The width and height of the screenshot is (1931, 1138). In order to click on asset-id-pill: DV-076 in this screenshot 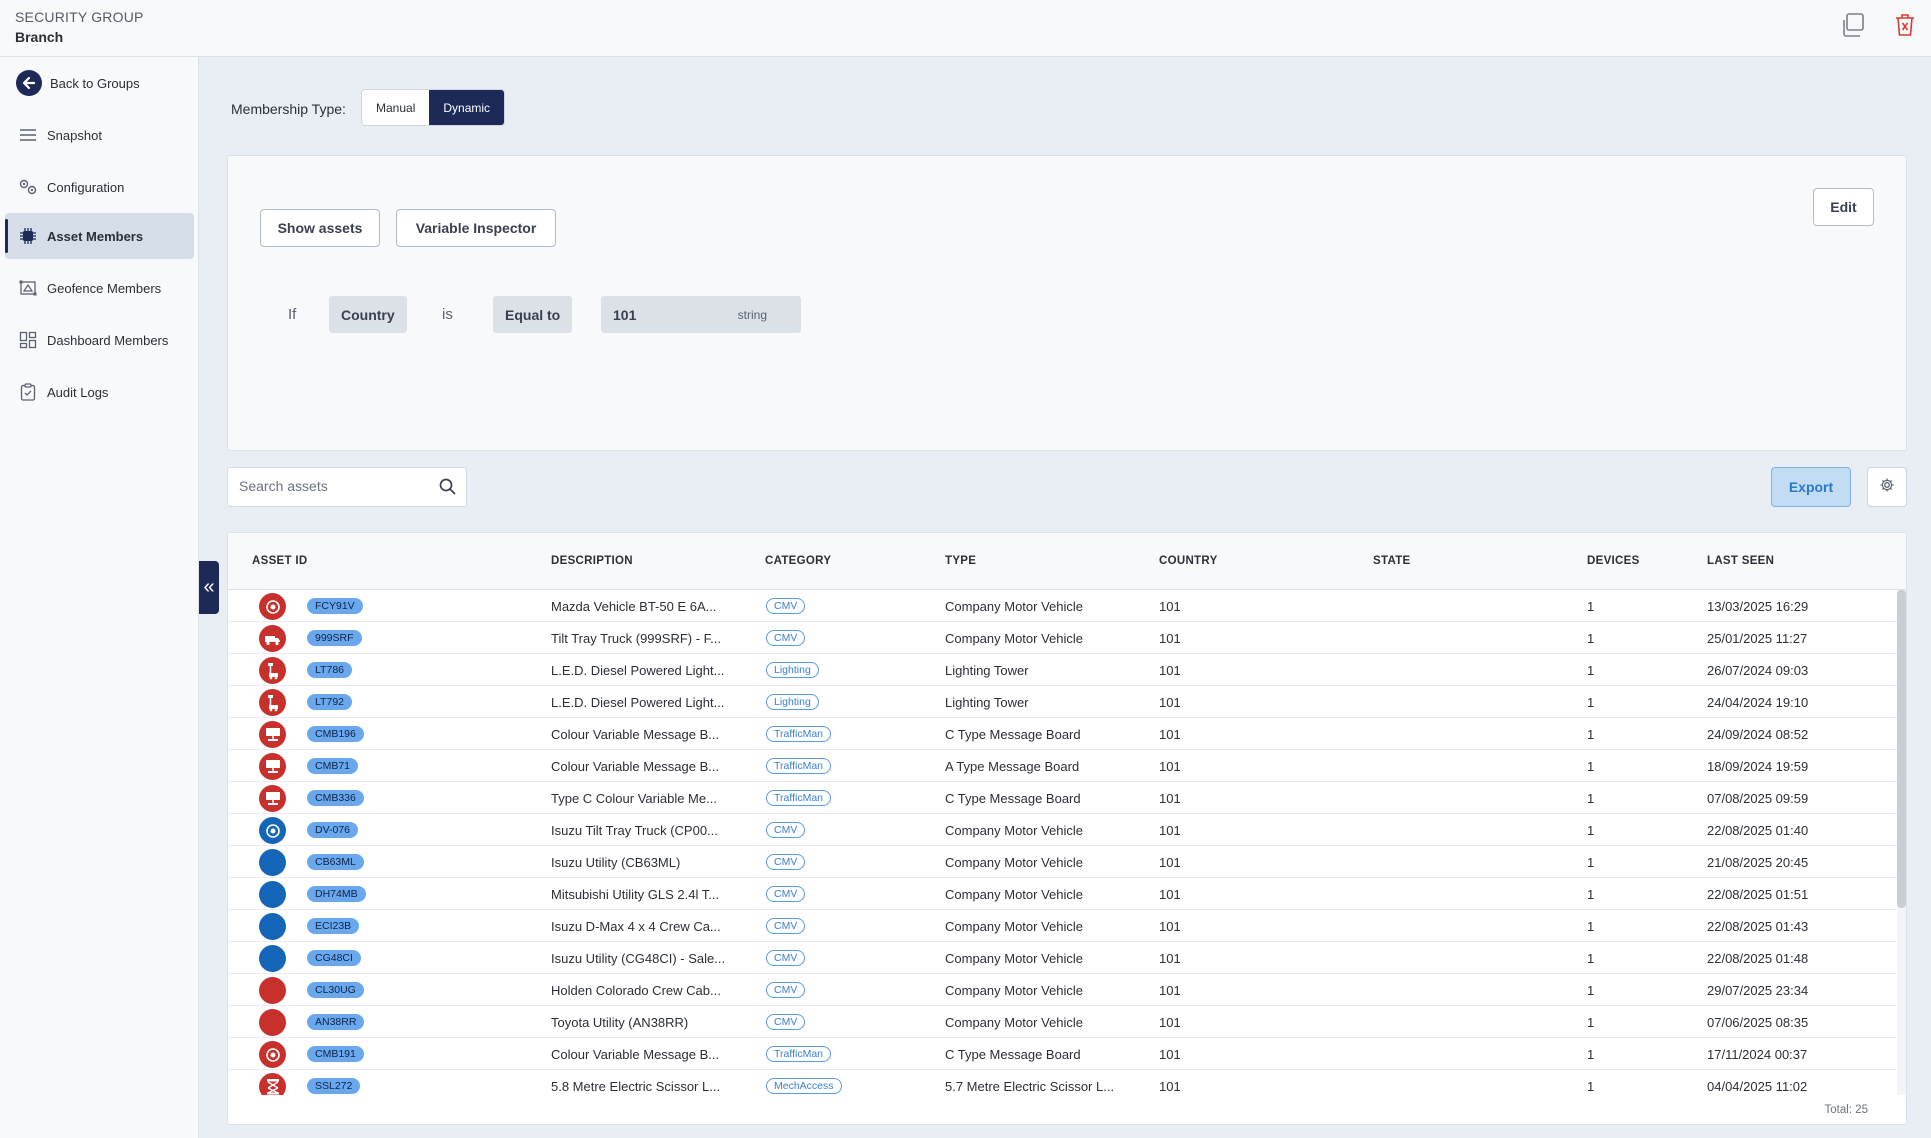, I will do `click(333, 830)`.